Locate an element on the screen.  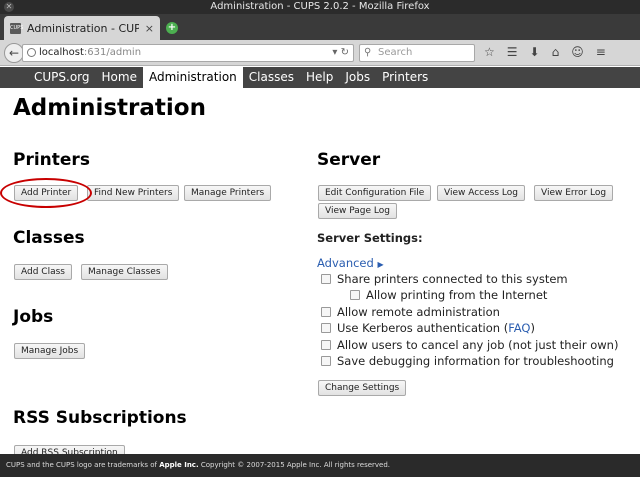
menu-icon: ≡ is located at coordinates (601, 52).